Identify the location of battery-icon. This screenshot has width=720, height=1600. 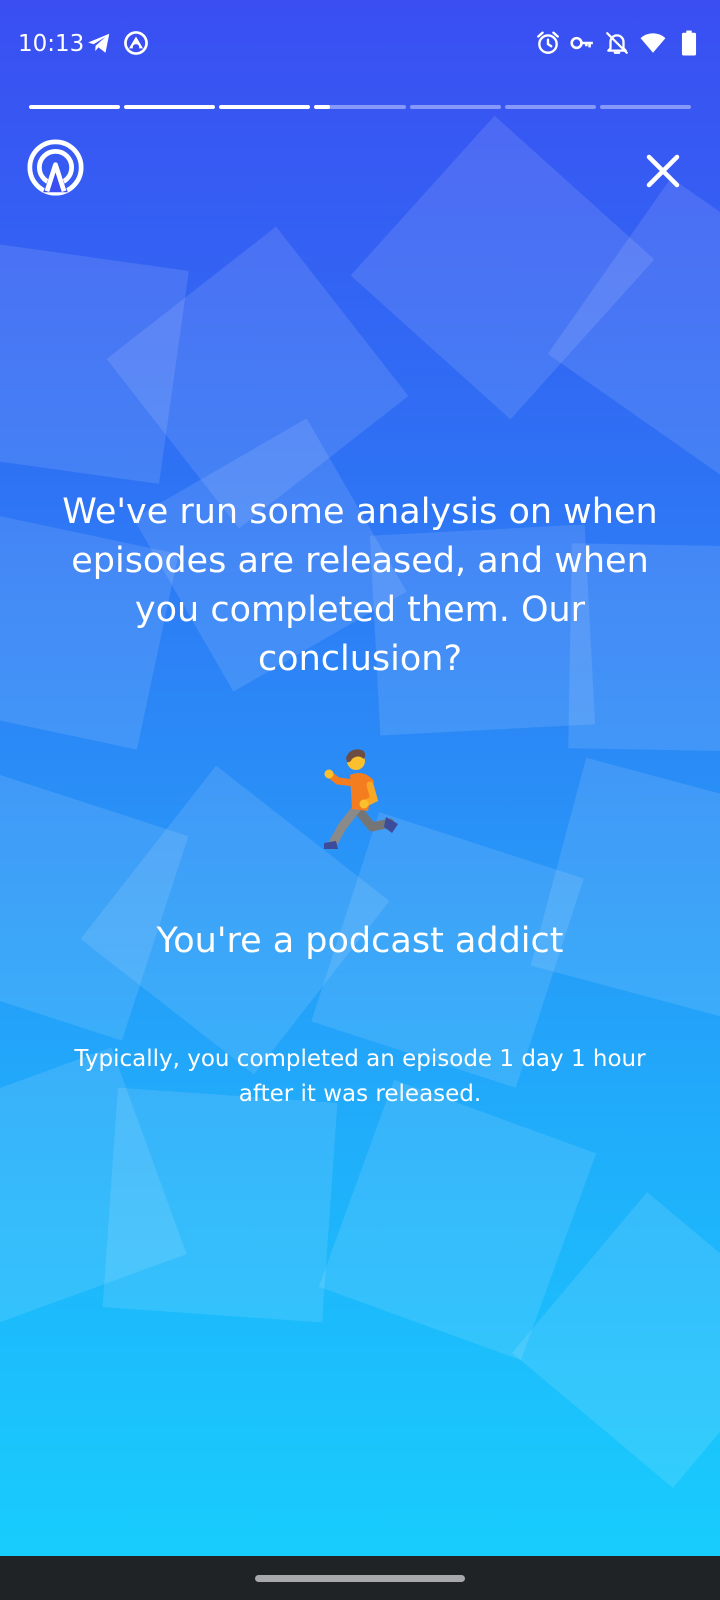
(689, 43).